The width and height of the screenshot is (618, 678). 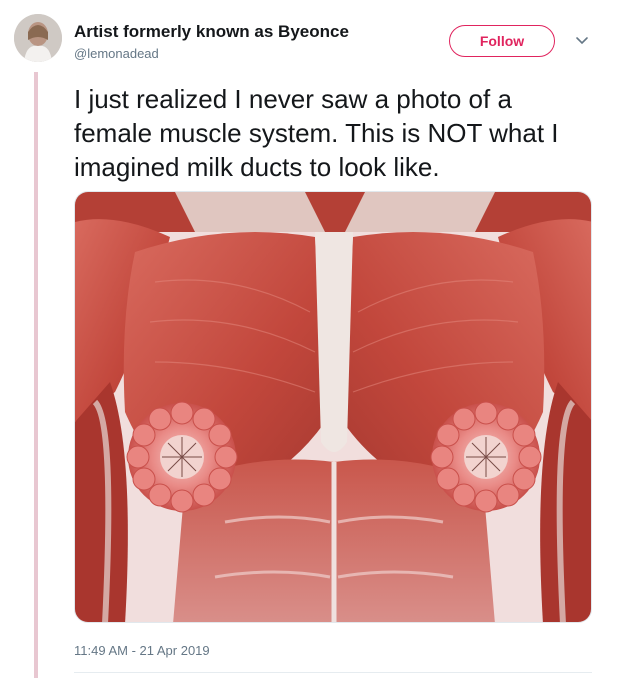 I want to click on chevron-down-icon, so click(x=582, y=41).